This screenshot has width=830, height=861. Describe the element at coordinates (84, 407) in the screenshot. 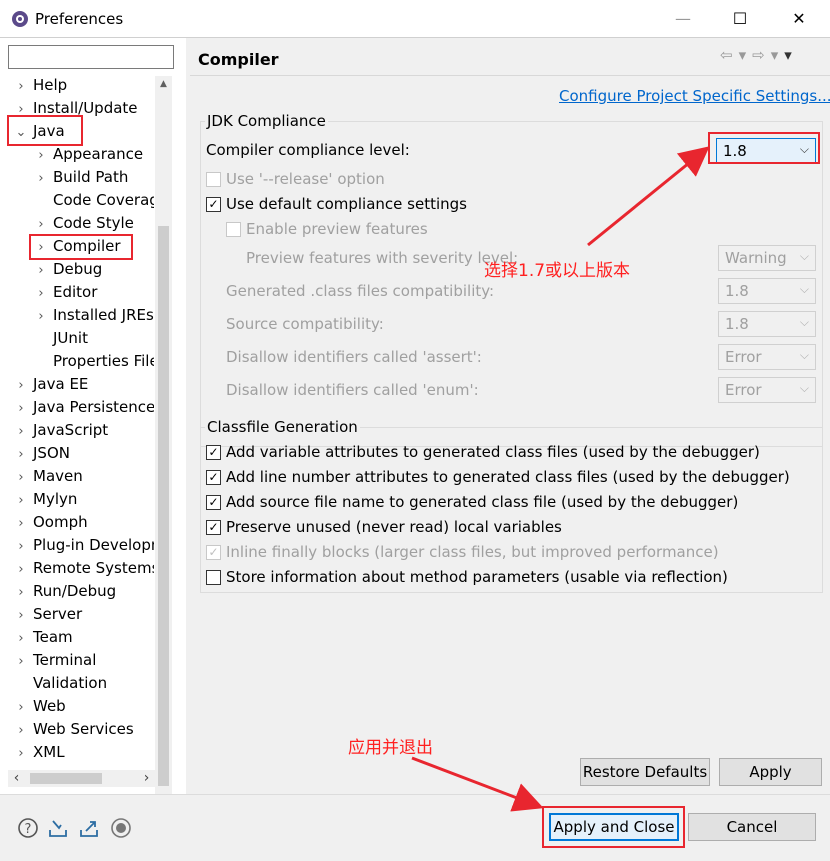

I see `tree-item-java-persistence: ›Java Persistence` at that location.